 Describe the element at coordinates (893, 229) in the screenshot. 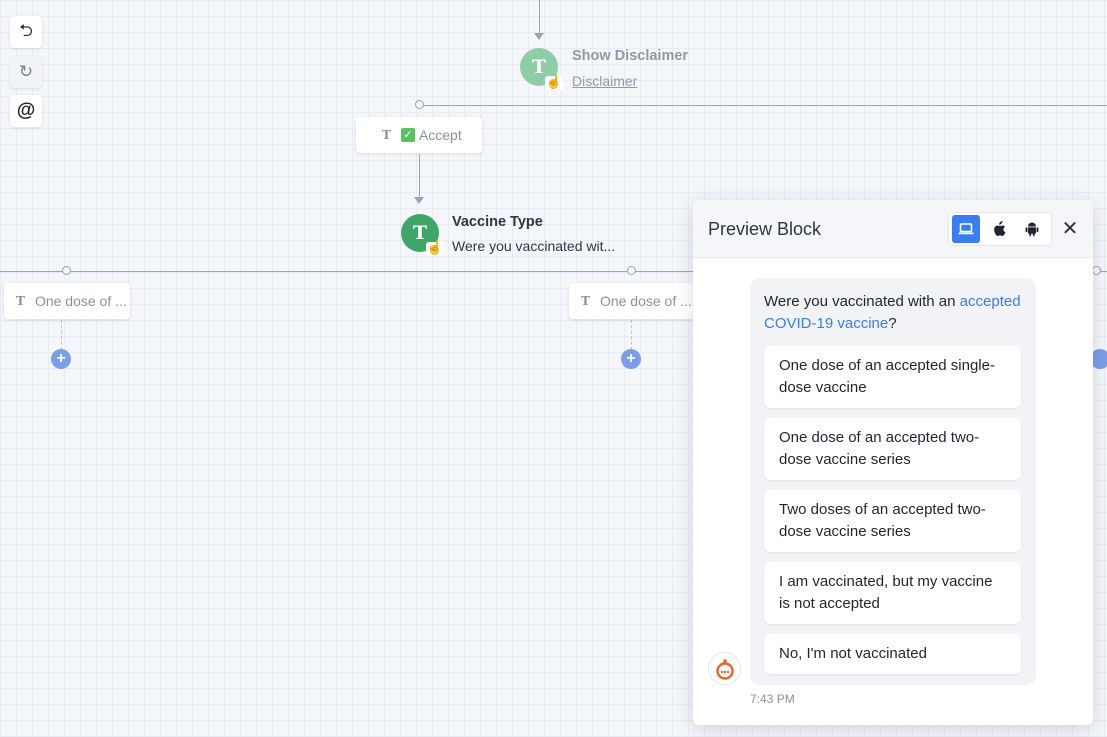

I see `preview-panel-header: Preview Block ✕` at that location.